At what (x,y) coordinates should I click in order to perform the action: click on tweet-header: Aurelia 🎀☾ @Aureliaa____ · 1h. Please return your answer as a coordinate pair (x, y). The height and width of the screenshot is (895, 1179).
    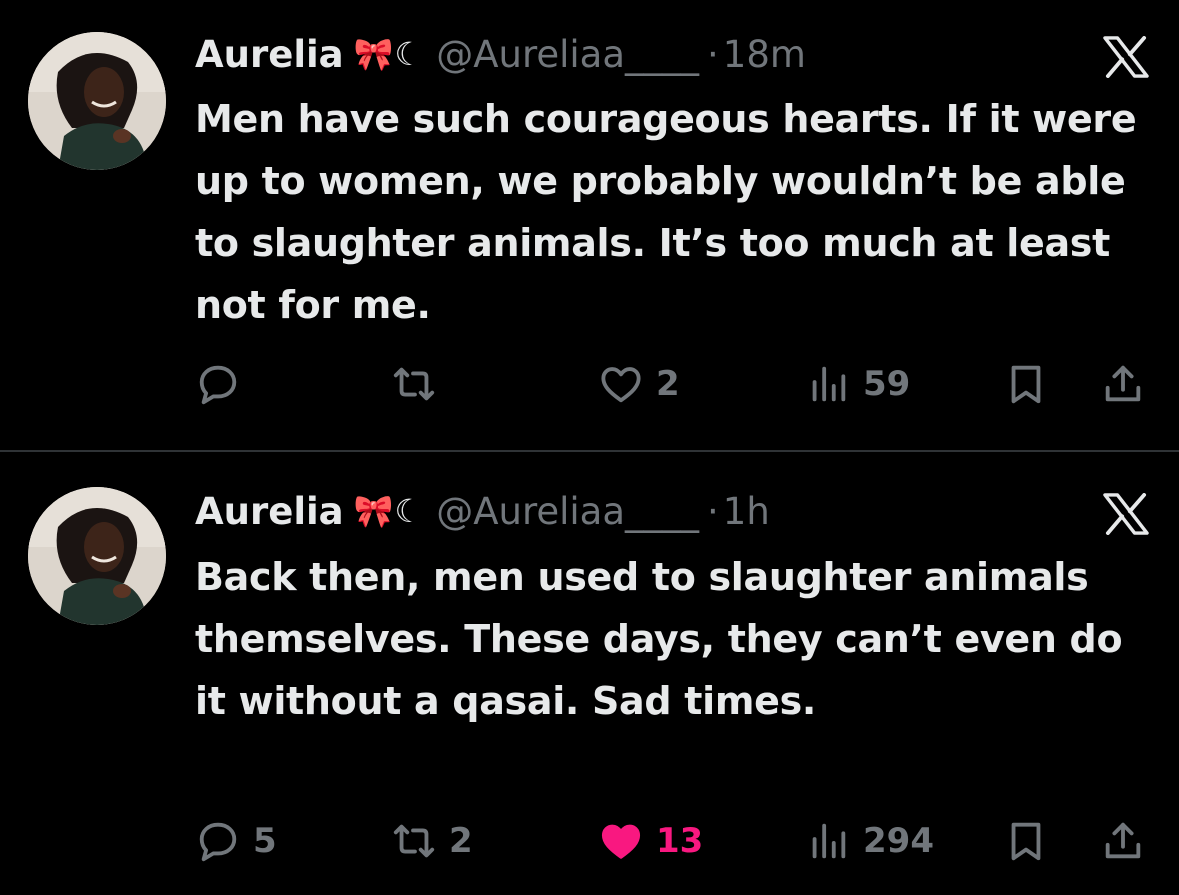
    Looking at the image, I should click on (482, 511).